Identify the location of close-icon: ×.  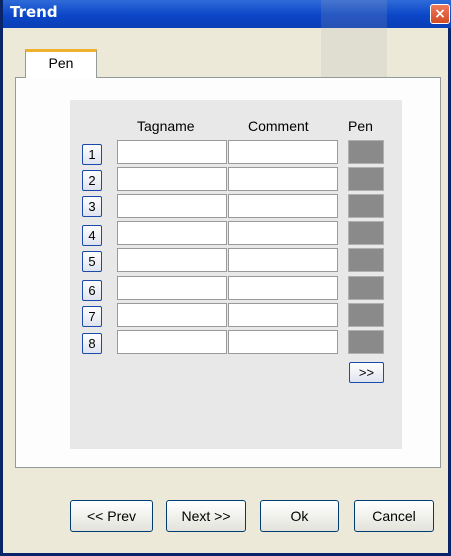
(440, 14).